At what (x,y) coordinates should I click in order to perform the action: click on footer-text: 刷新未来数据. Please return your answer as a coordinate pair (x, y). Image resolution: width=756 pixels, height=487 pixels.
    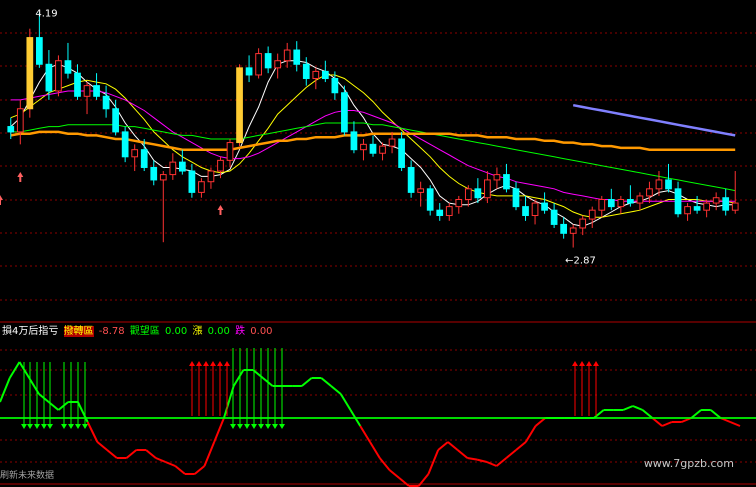
    Looking at the image, I should click on (27, 476).